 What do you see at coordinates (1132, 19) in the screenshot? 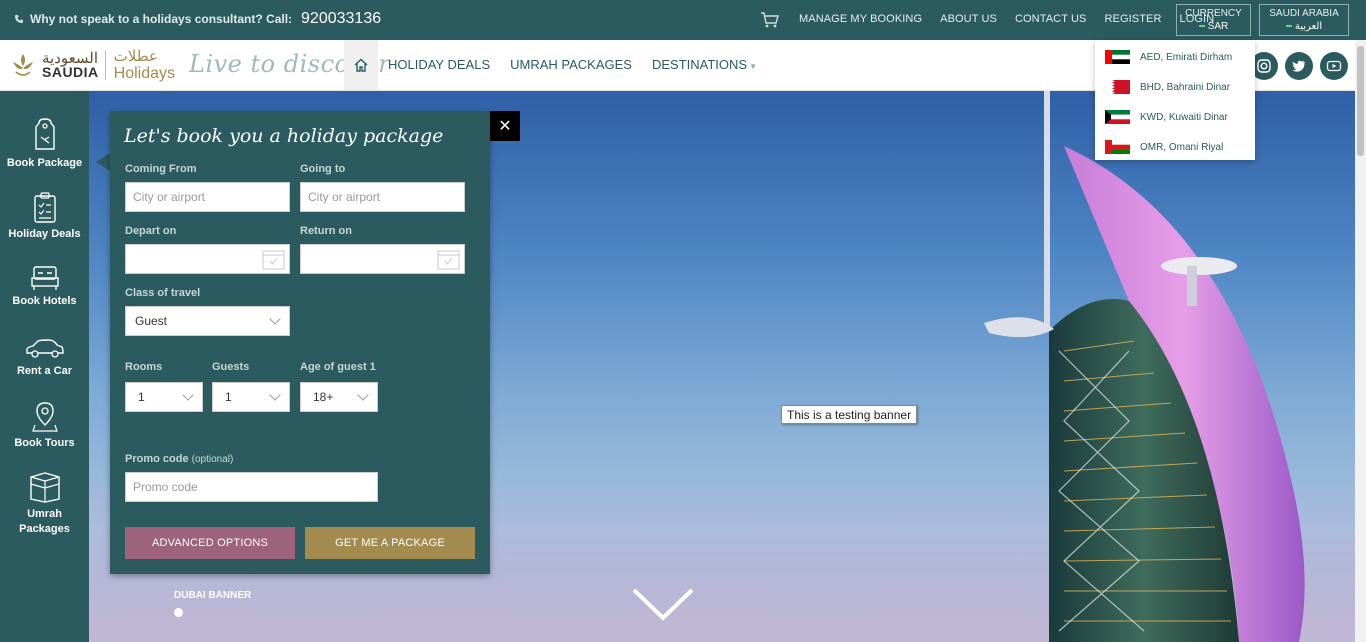
I see `register-link: REGISTER` at bounding box center [1132, 19].